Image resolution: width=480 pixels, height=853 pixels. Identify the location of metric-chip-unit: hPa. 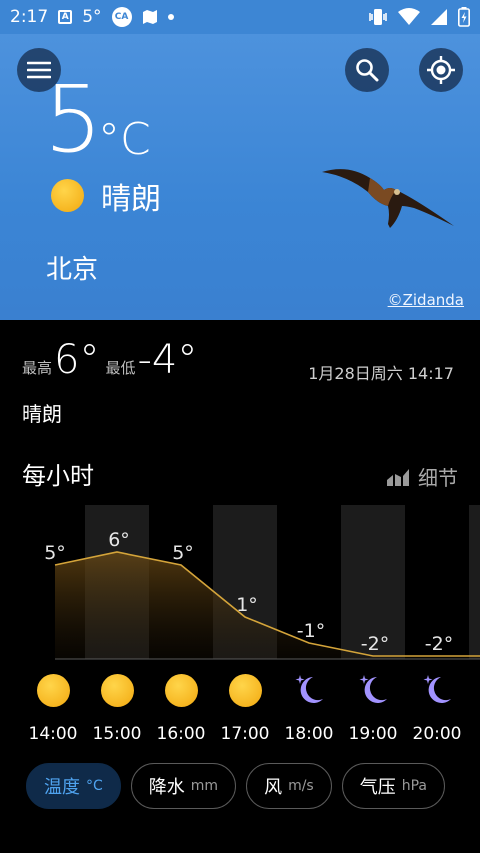
(414, 786).